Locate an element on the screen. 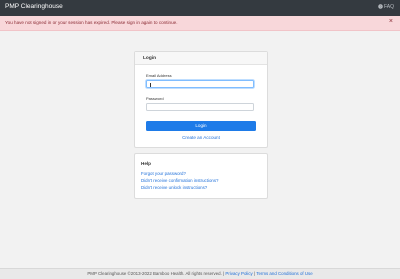  login-card-title: Login is located at coordinates (201, 58).